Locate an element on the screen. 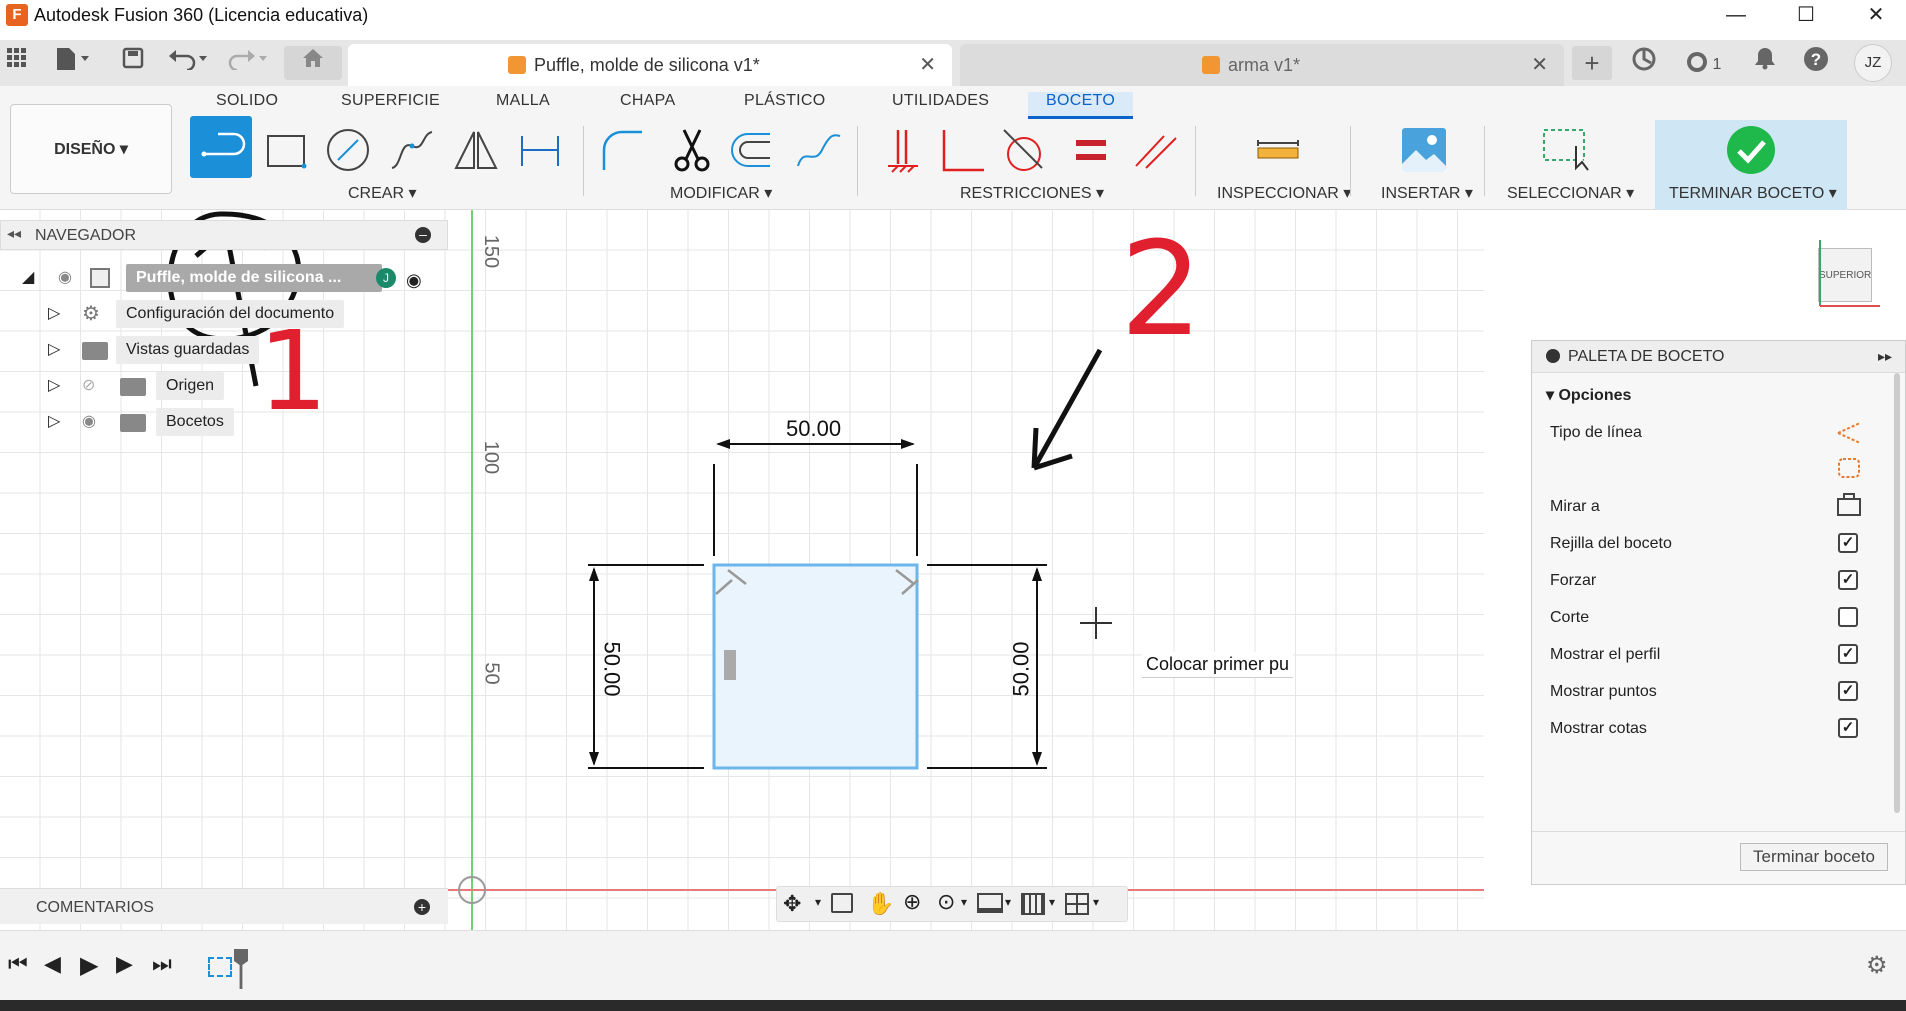  show-dimensions-checkbox: ✓ is located at coordinates (1848, 728).